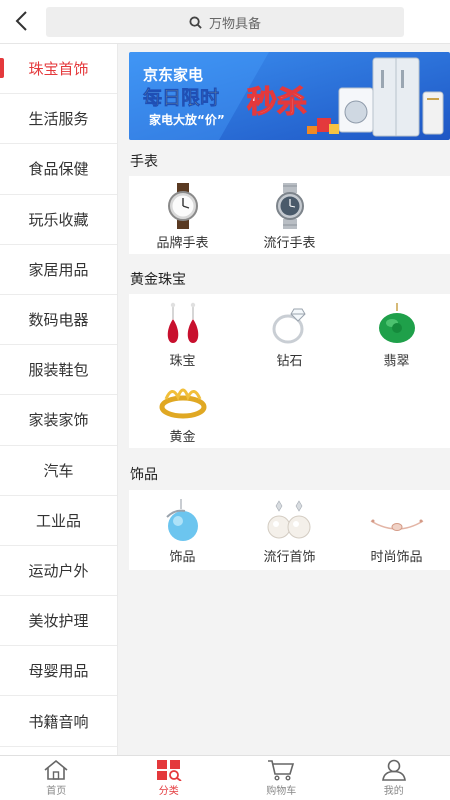 The height and width of the screenshot is (800, 450). I want to click on sidebar-item-label: 美妆护理, so click(58, 621).